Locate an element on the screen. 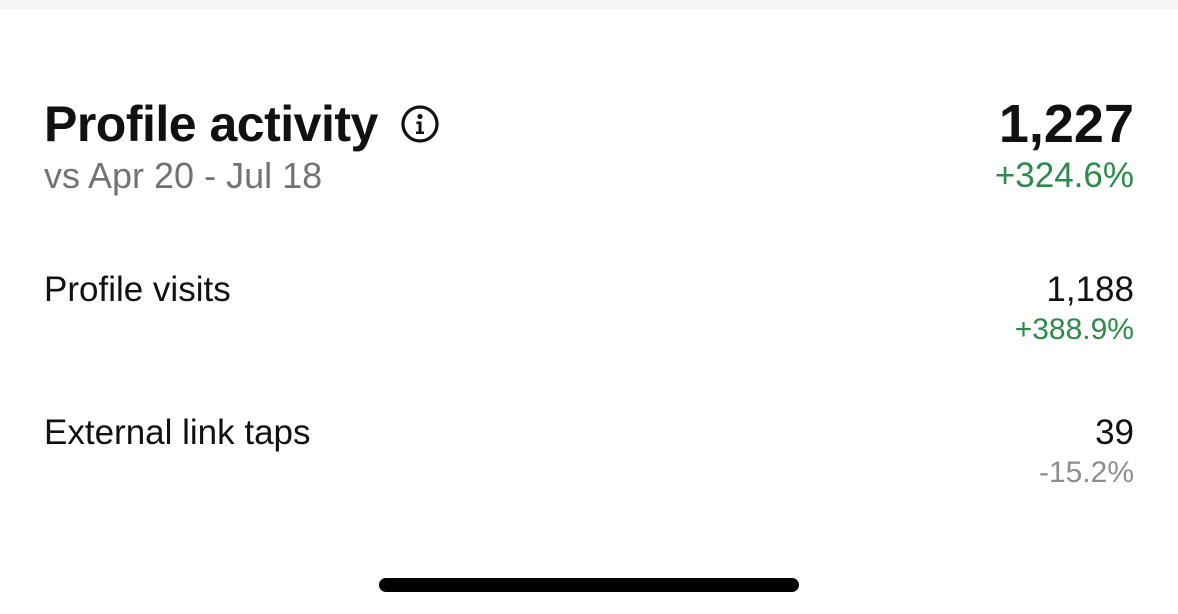 This screenshot has width=1178, height=614. title-wrap: Profile activity is located at coordinates (242, 124).